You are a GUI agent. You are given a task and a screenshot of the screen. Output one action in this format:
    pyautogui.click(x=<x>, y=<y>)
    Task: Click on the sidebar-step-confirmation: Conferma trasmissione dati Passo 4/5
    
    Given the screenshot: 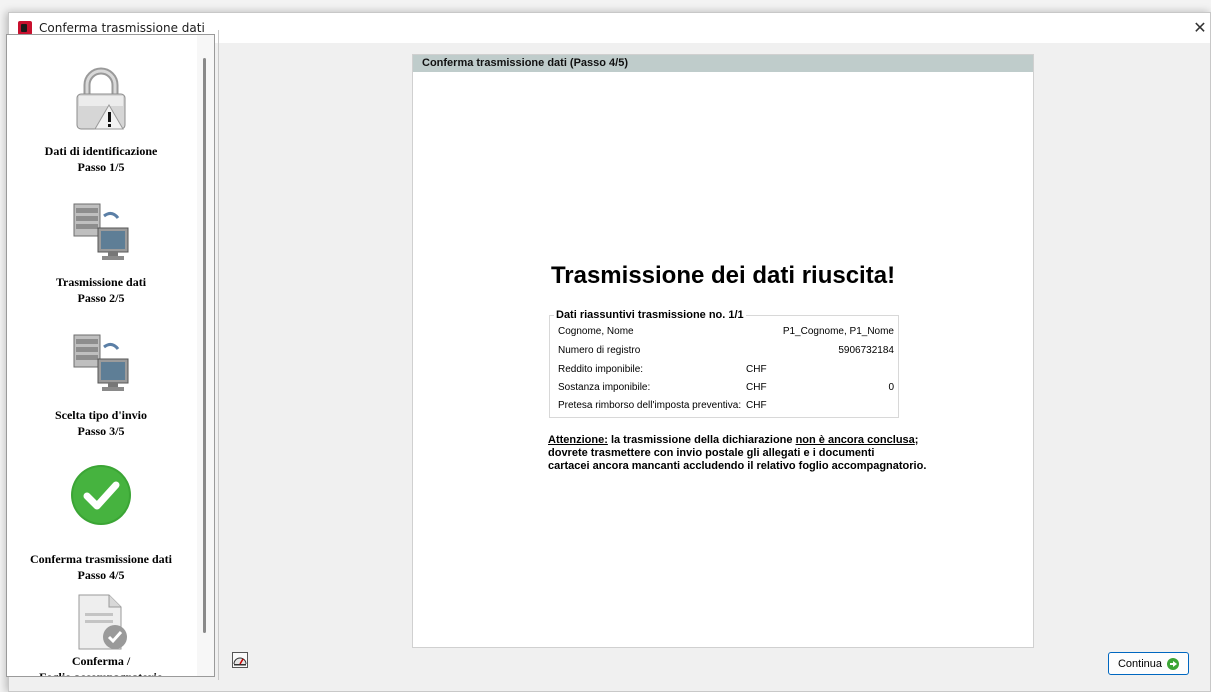 What is the action you would take?
    pyautogui.click(x=101, y=522)
    